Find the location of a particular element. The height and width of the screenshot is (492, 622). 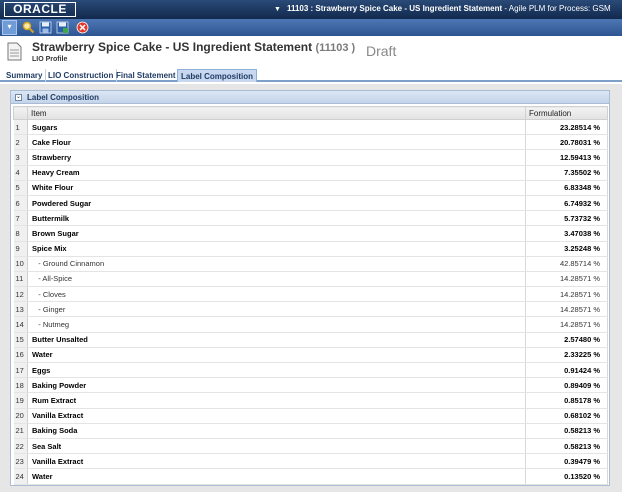

row-number-header is located at coordinates (20, 113).